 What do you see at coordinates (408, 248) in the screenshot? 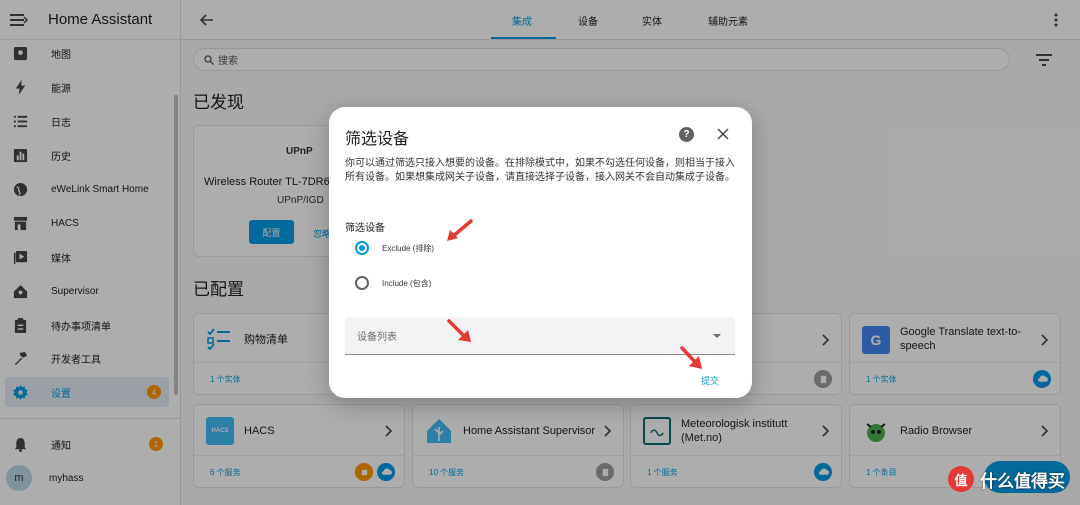
I see `radio-label: Exclude (排除)` at bounding box center [408, 248].